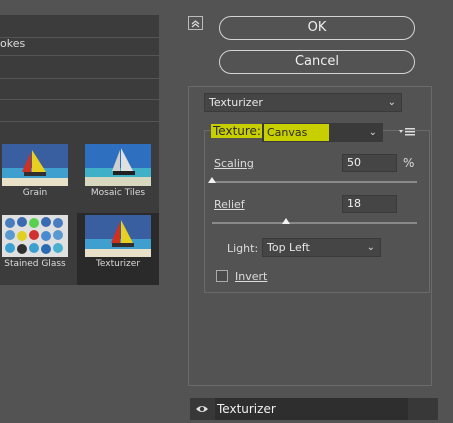 This screenshot has width=453, height=423. What do you see at coordinates (409, 163) in the screenshot?
I see `scaling-unit: %` at bounding box center [409, 163].